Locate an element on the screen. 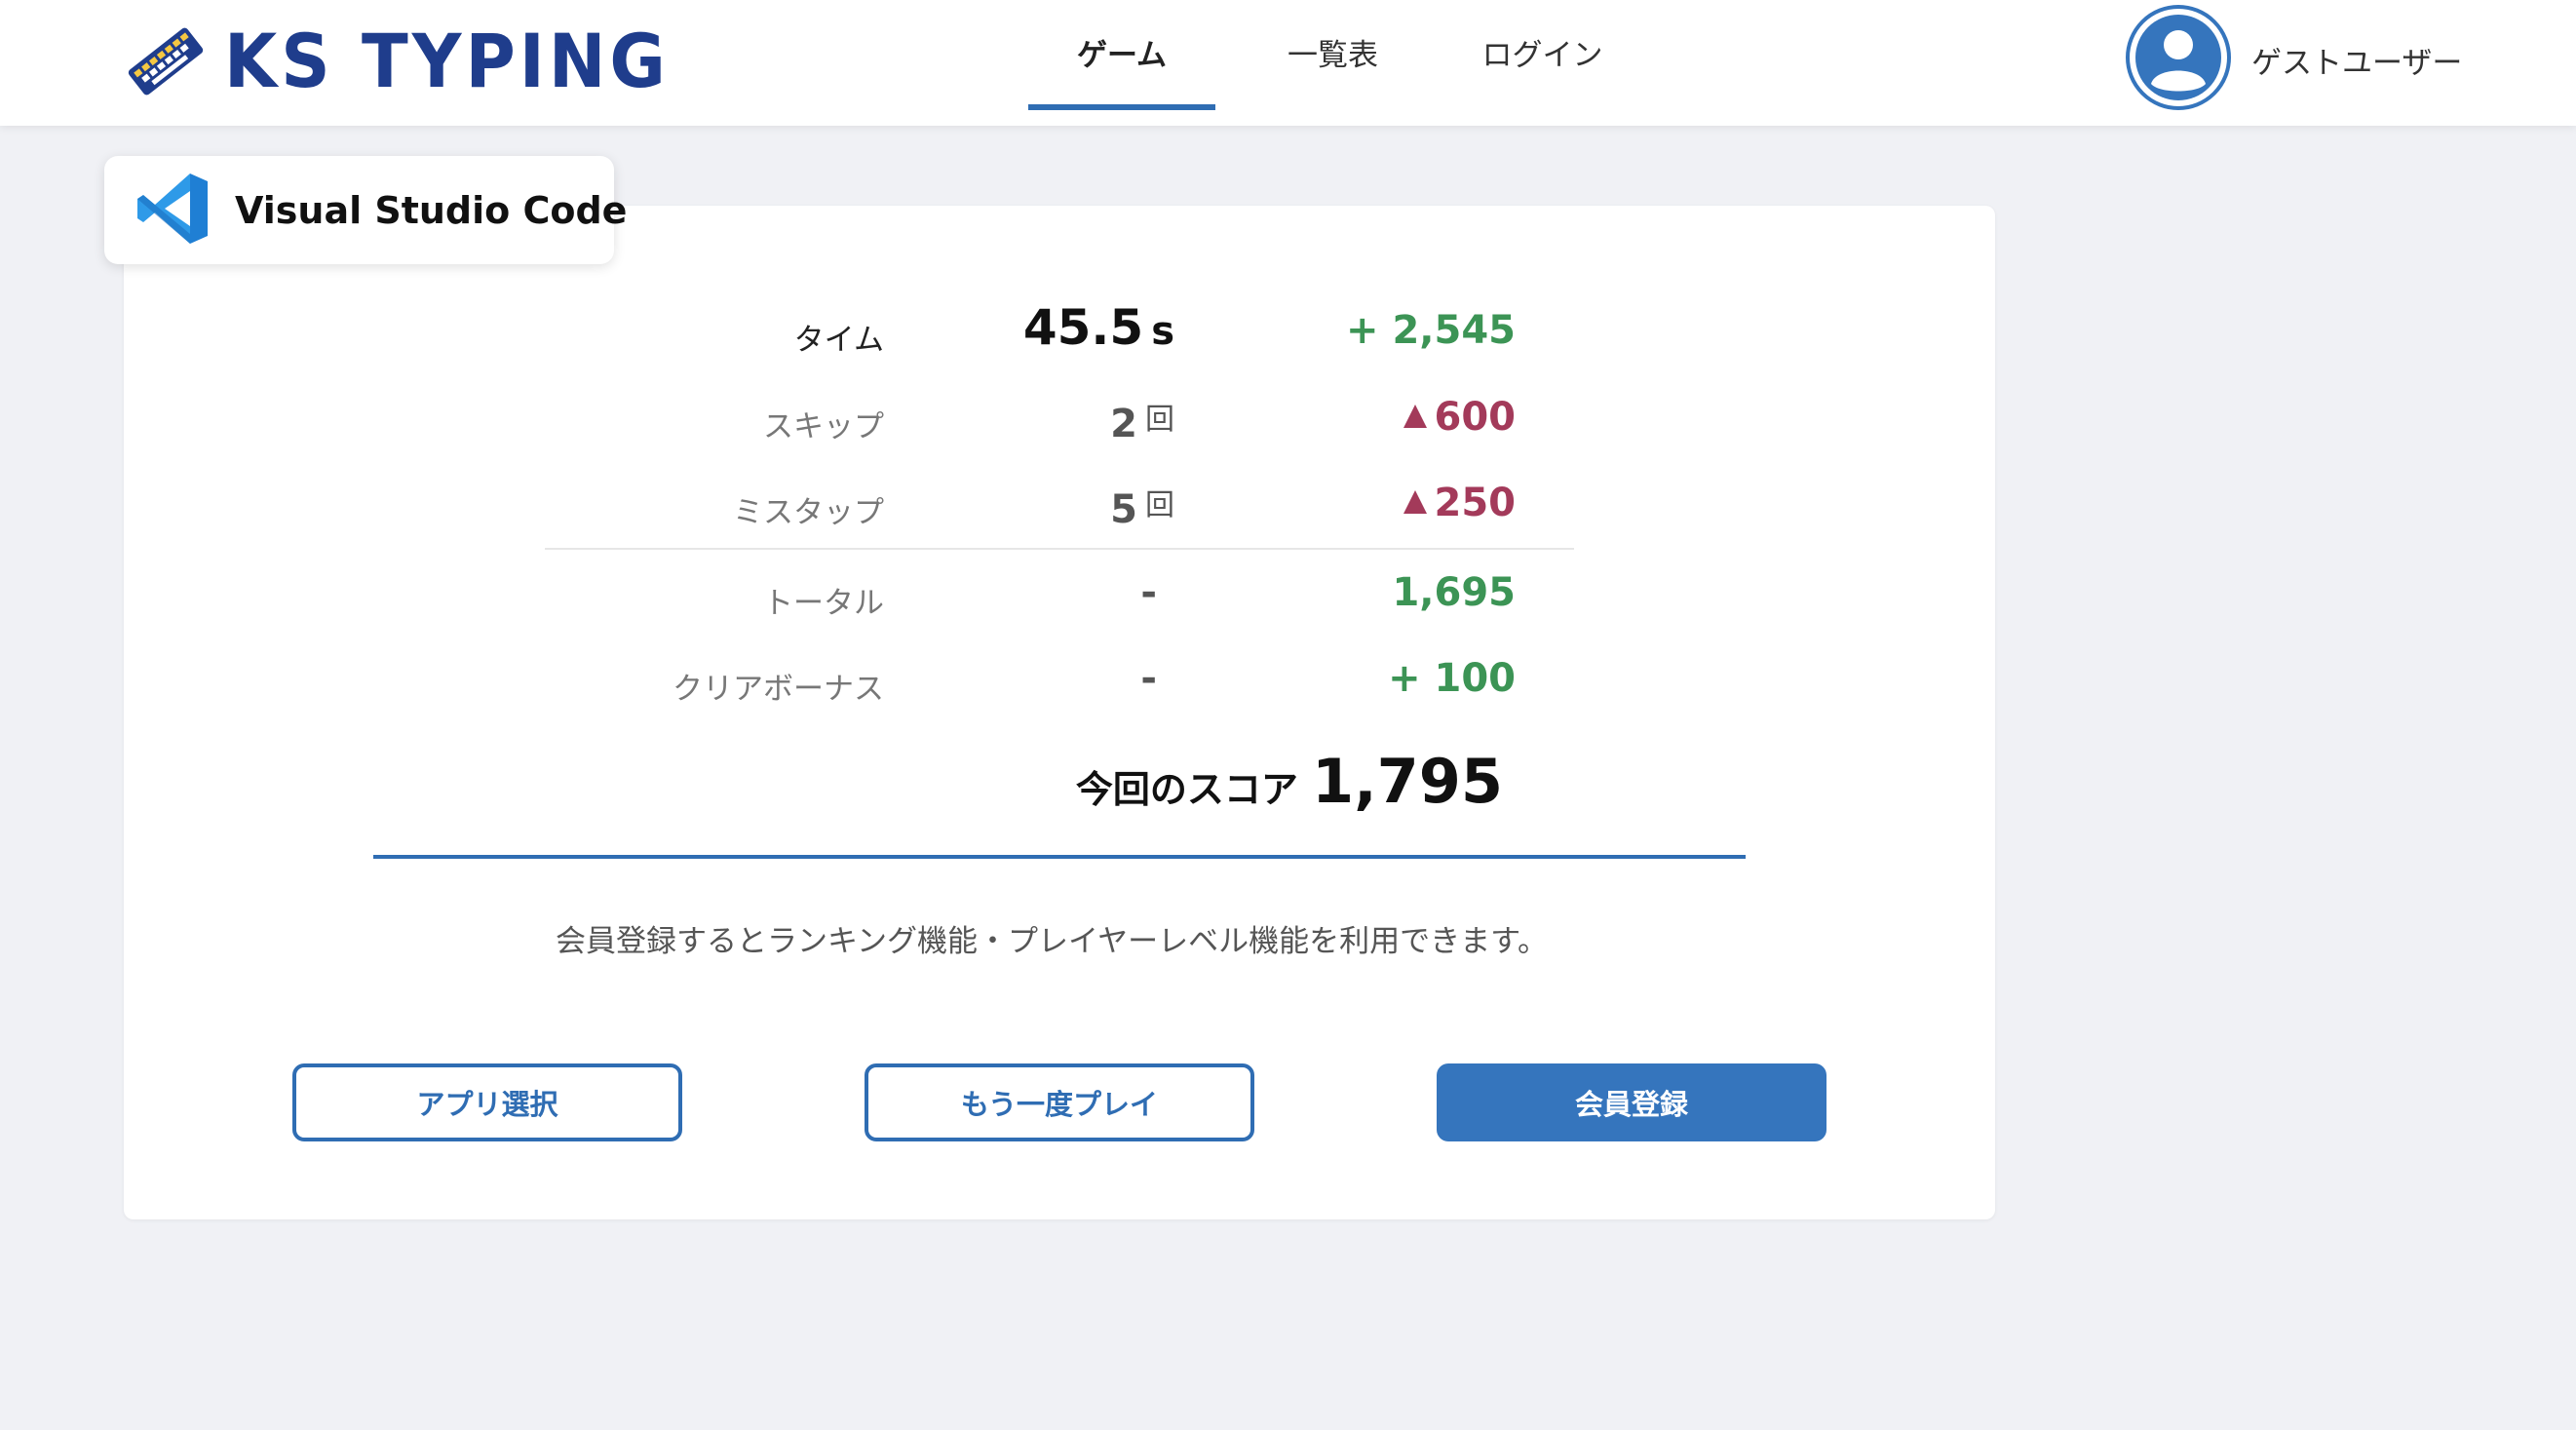  row-points-total: 1,695 is located at coordinates (1454, 592).